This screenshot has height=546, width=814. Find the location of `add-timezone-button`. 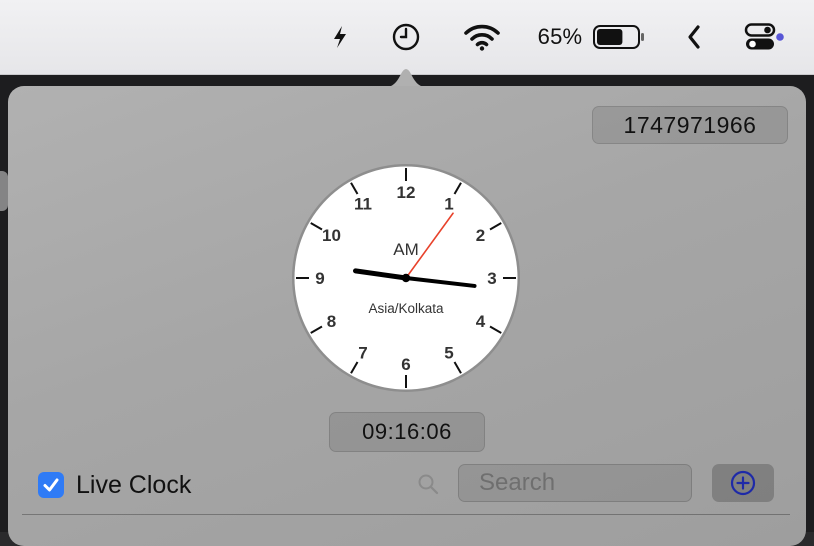

add-timezone-button is located at coordinates (743, 483).